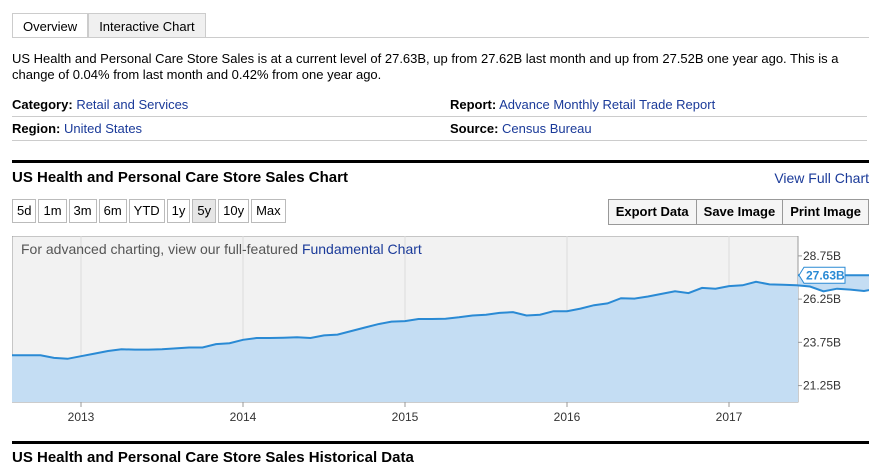 The width and height of the screenshot is (883, 466). I want to click on category-label: Category:, so click(42, 104).